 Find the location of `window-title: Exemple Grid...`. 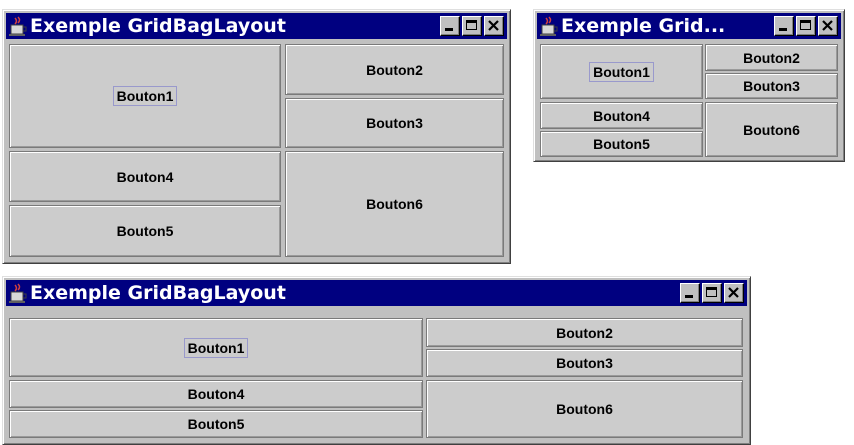

window-title: Exemple Grid... is located at coordinates (643, 26).